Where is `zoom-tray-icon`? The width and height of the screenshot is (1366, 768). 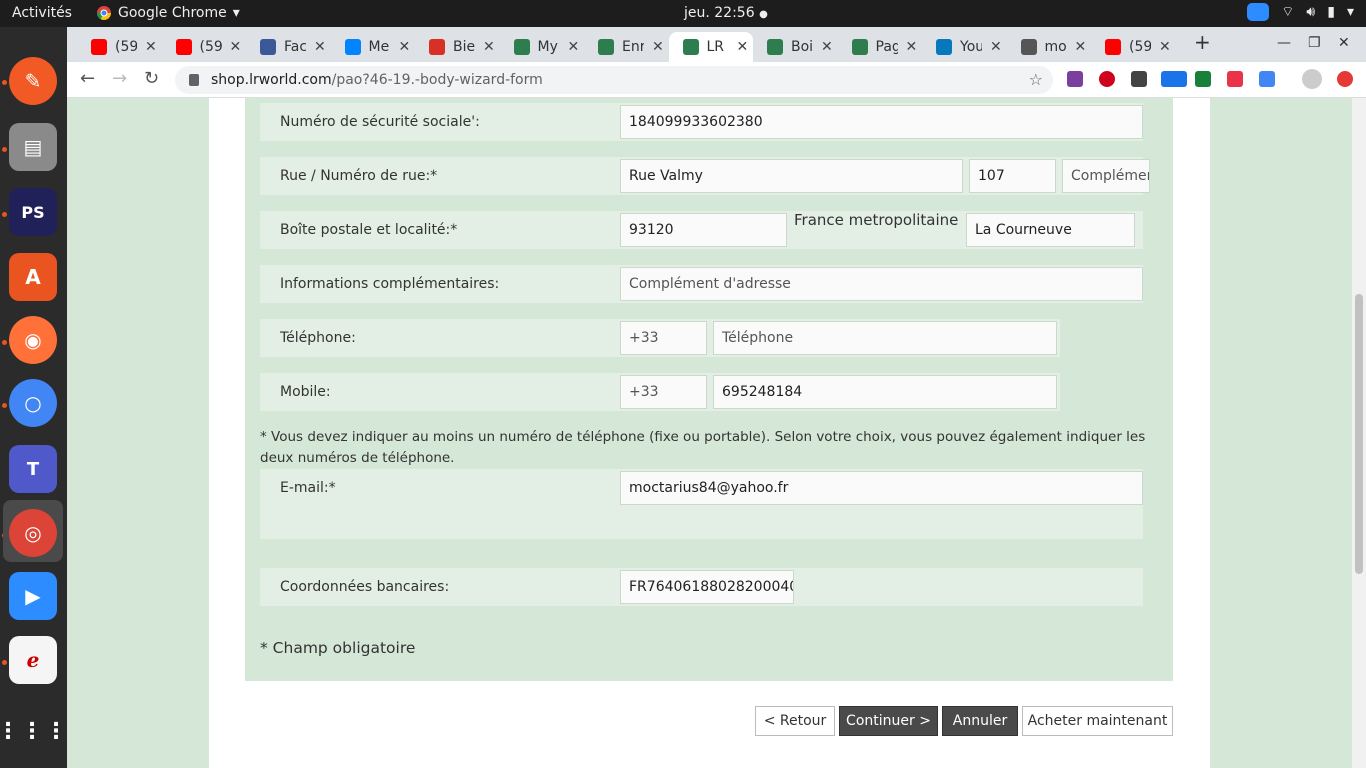
zoom-tray-icon is located at coordinates (1258, 12).